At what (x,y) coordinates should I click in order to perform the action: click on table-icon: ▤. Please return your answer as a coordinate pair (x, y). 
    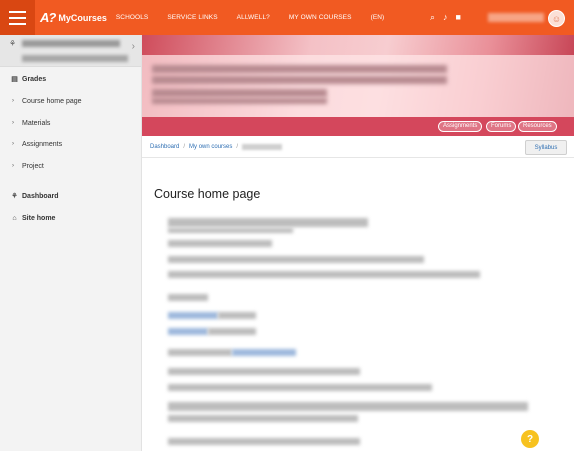
    Looking at the image, I should click on (14, 79).